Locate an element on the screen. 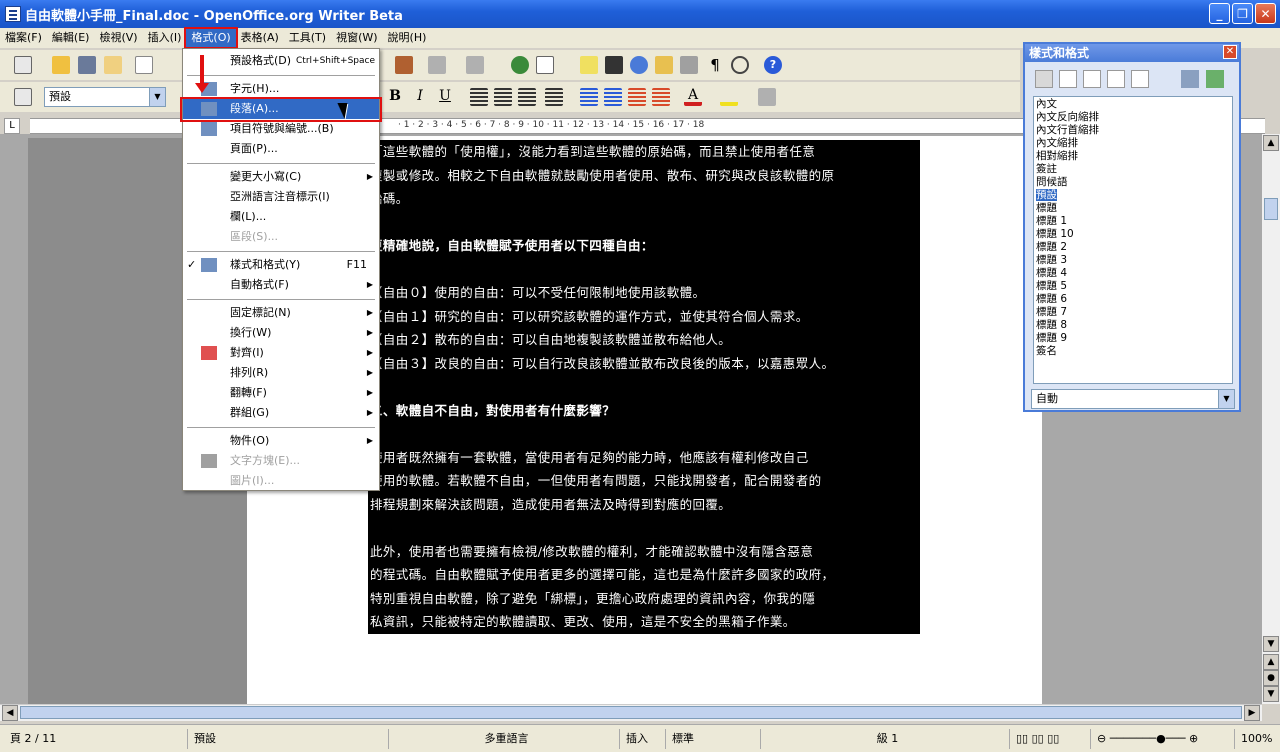 The height and width of the screenshot is (752, 1280). scroll-left-icon: ◀ is located at coordinates (10, 713).